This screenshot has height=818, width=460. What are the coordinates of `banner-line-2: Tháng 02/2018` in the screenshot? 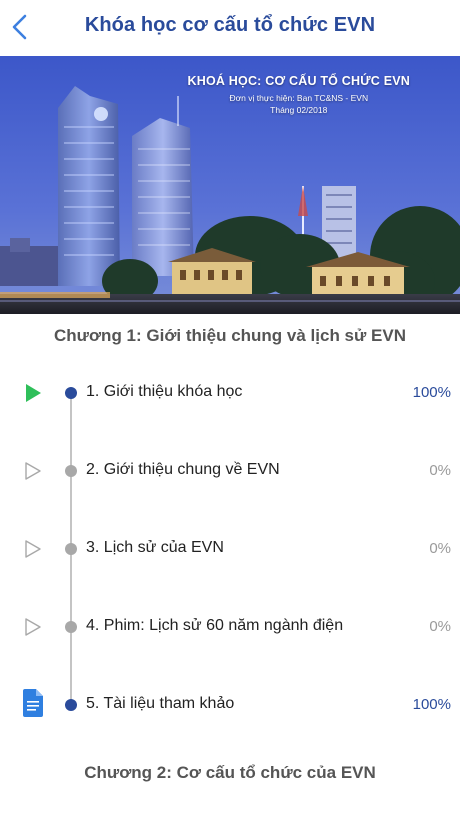 It's located at (299, 110).